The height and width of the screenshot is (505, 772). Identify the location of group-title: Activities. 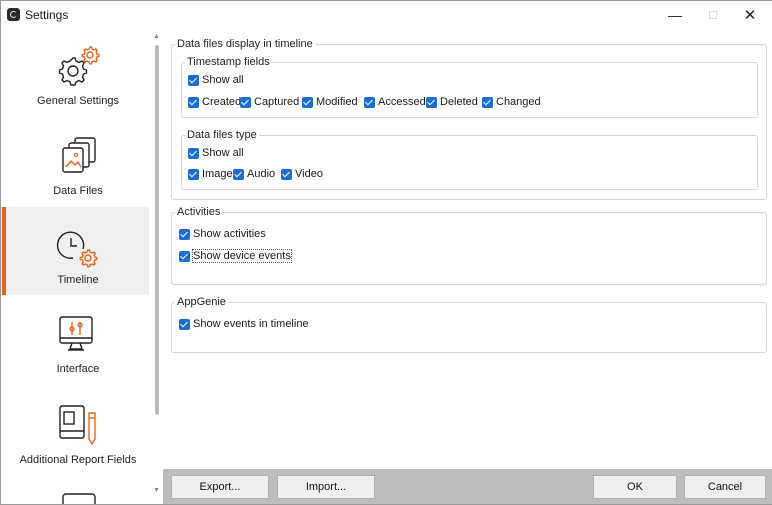
(199, 212).